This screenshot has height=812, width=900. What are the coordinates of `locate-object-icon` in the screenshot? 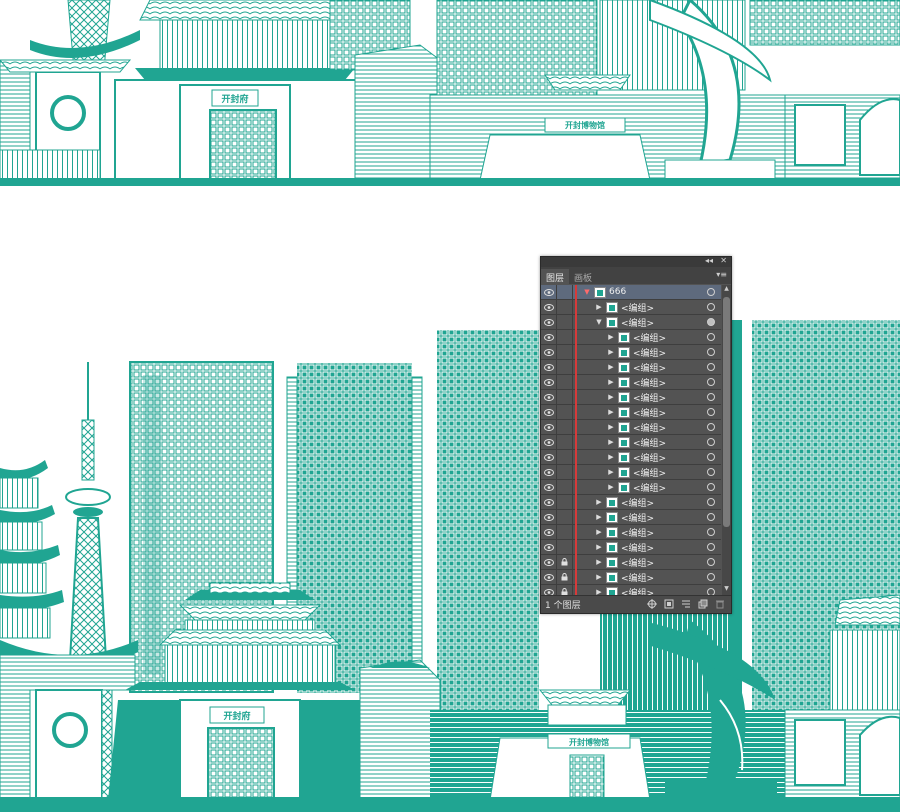 It's located at (652, 604).